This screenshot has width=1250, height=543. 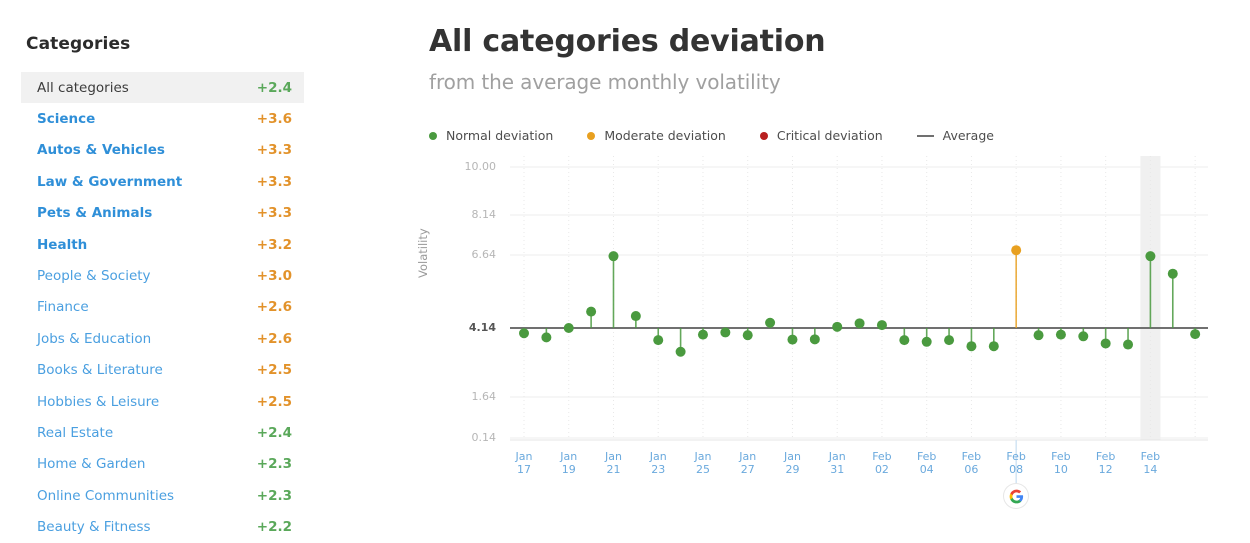 What do you see at coordinates (480, 166) in the screenshot?
I see `y-tick-label: 10.00` at bounding box center [480, 166].